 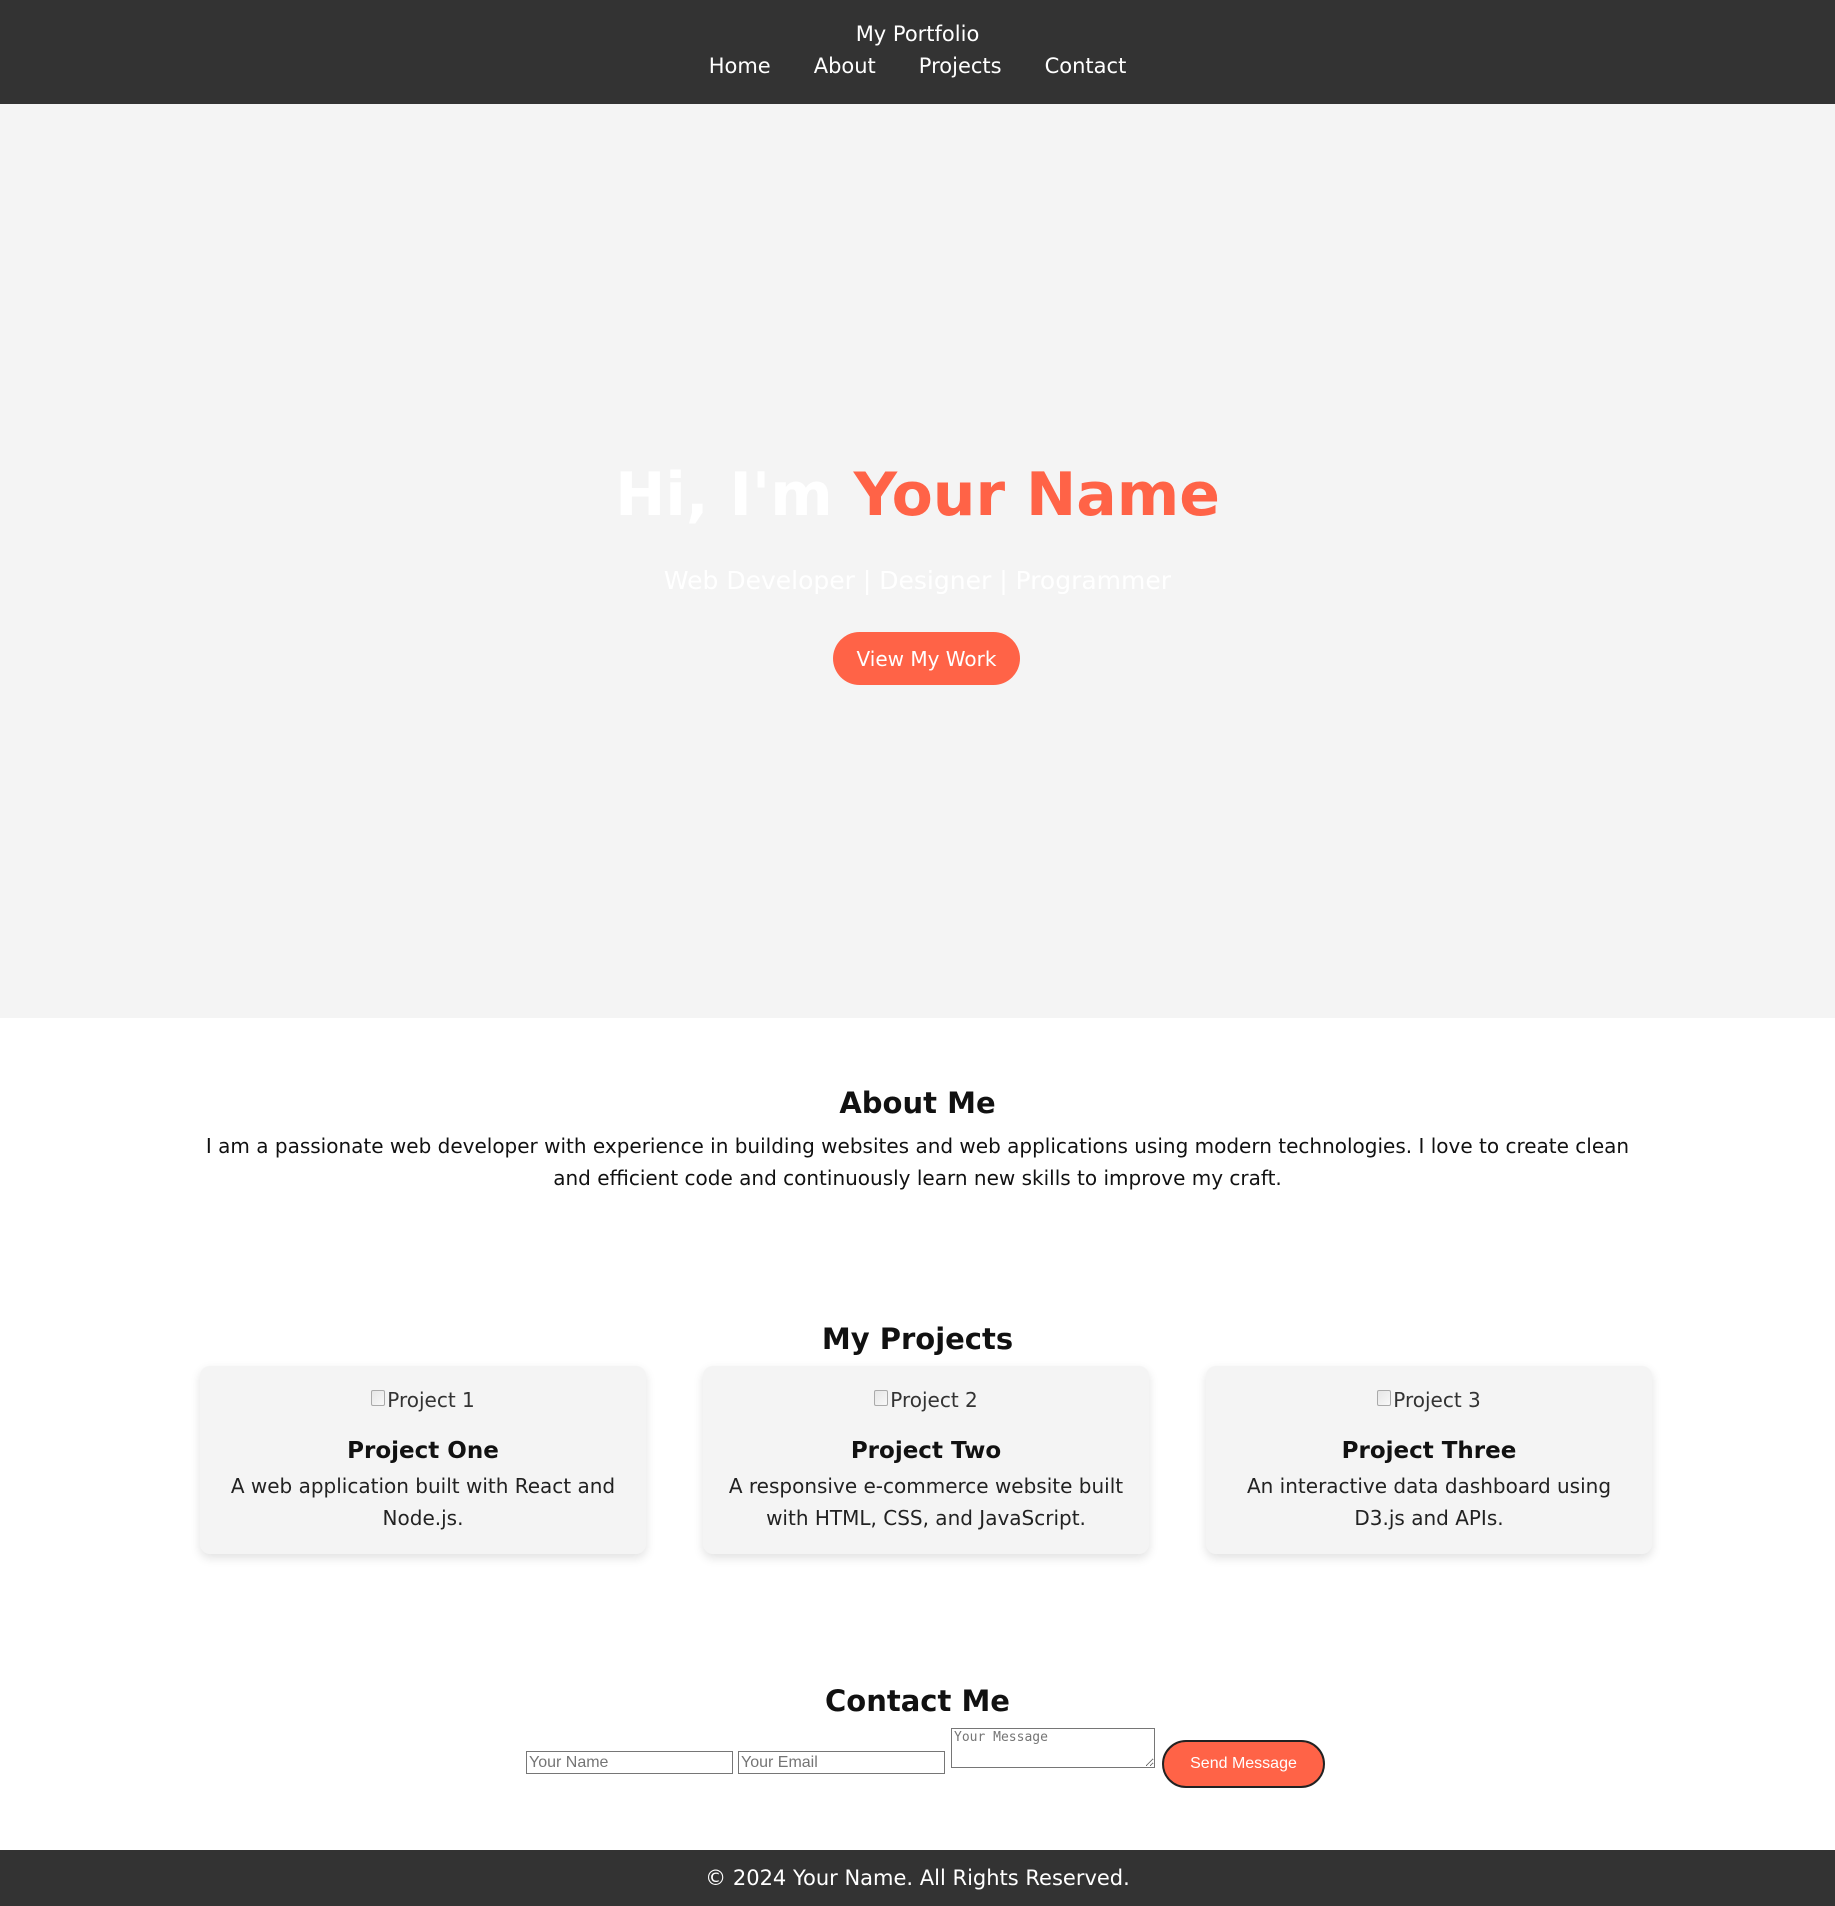 I want to click on projects-title: My Projects, so click(x=917, y=1339).